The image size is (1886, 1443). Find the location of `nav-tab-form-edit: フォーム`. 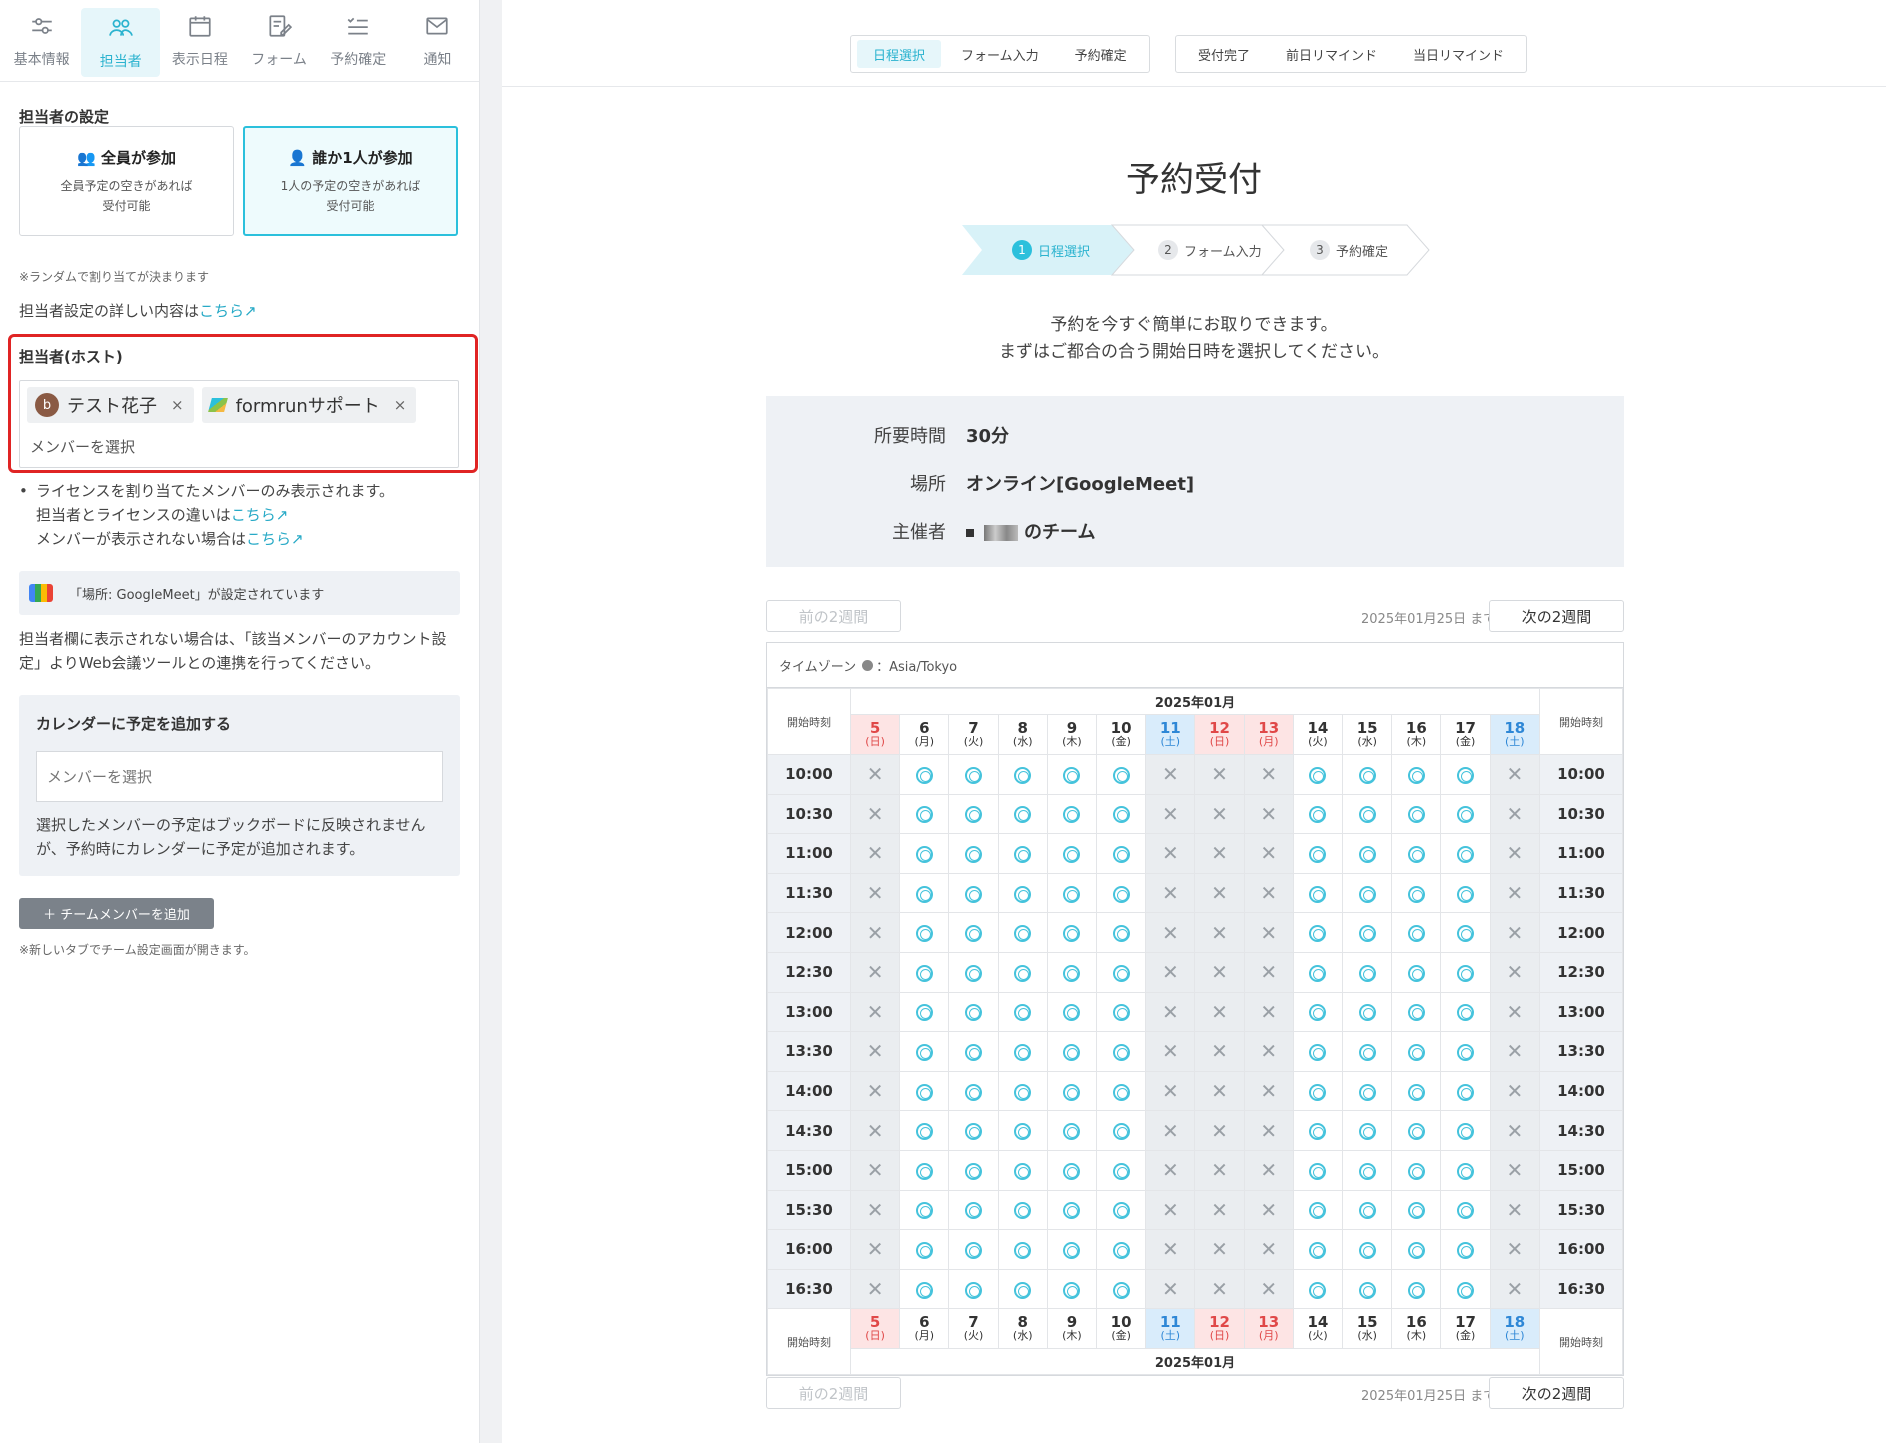

nav-tab-form-edit: フォーム is located at coordinates (279, 40).